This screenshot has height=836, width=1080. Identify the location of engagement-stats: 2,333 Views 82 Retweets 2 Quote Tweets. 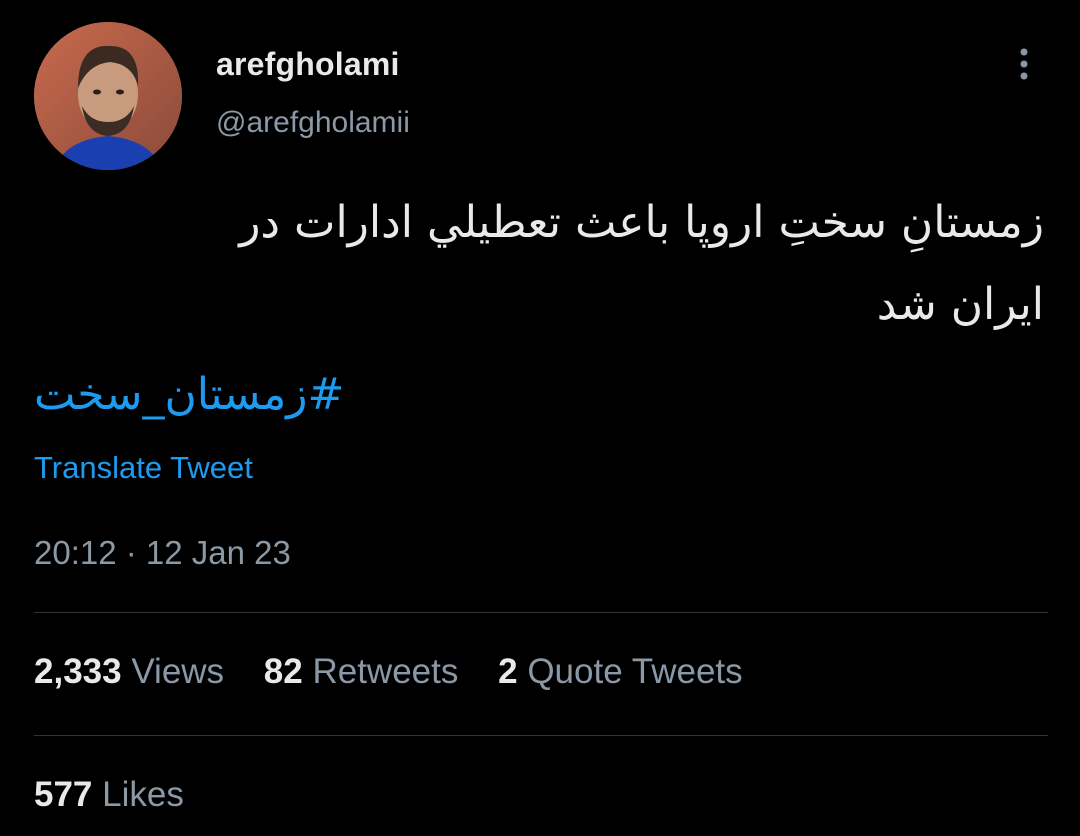
(403, 672).